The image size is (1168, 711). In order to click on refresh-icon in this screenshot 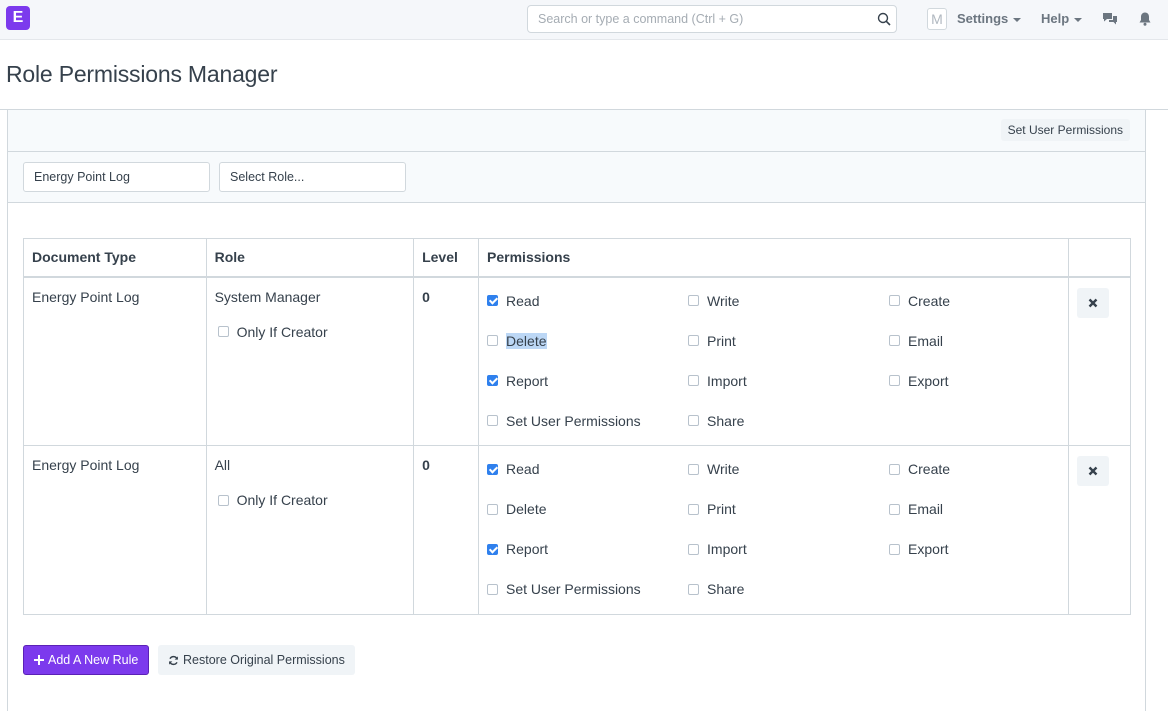, I will do `click(173, 660)`.